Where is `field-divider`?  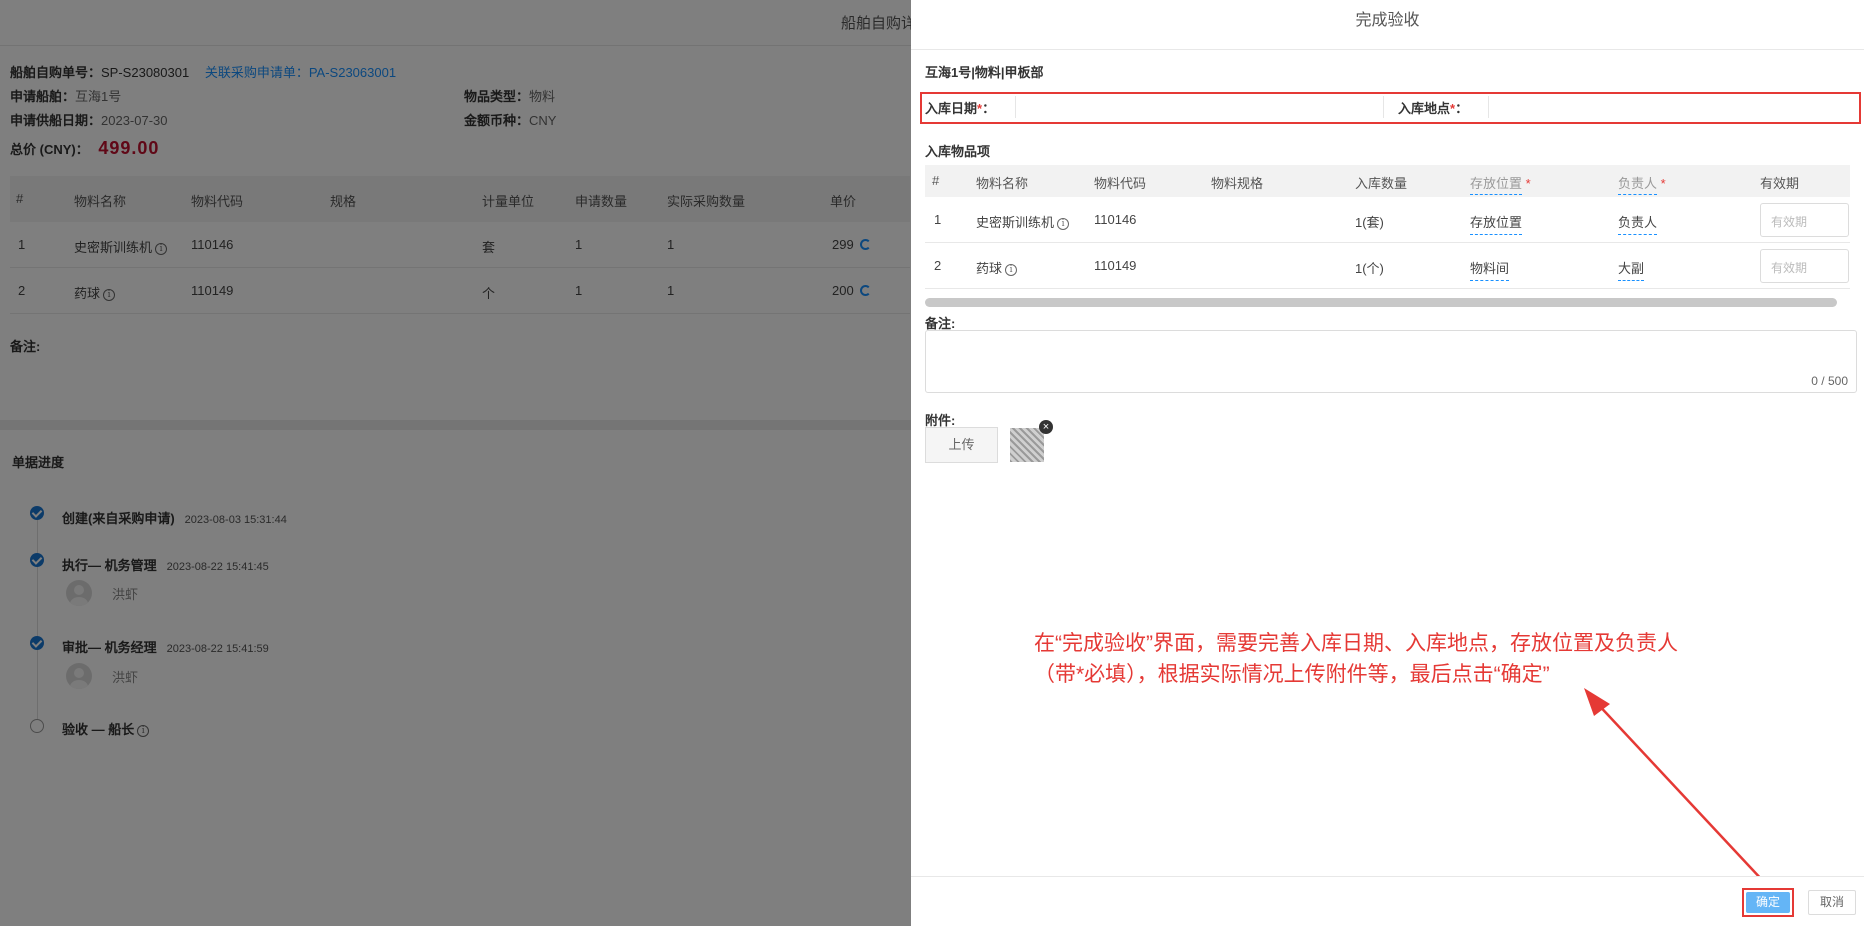
field-divider is located at coordinates (1383, 107).